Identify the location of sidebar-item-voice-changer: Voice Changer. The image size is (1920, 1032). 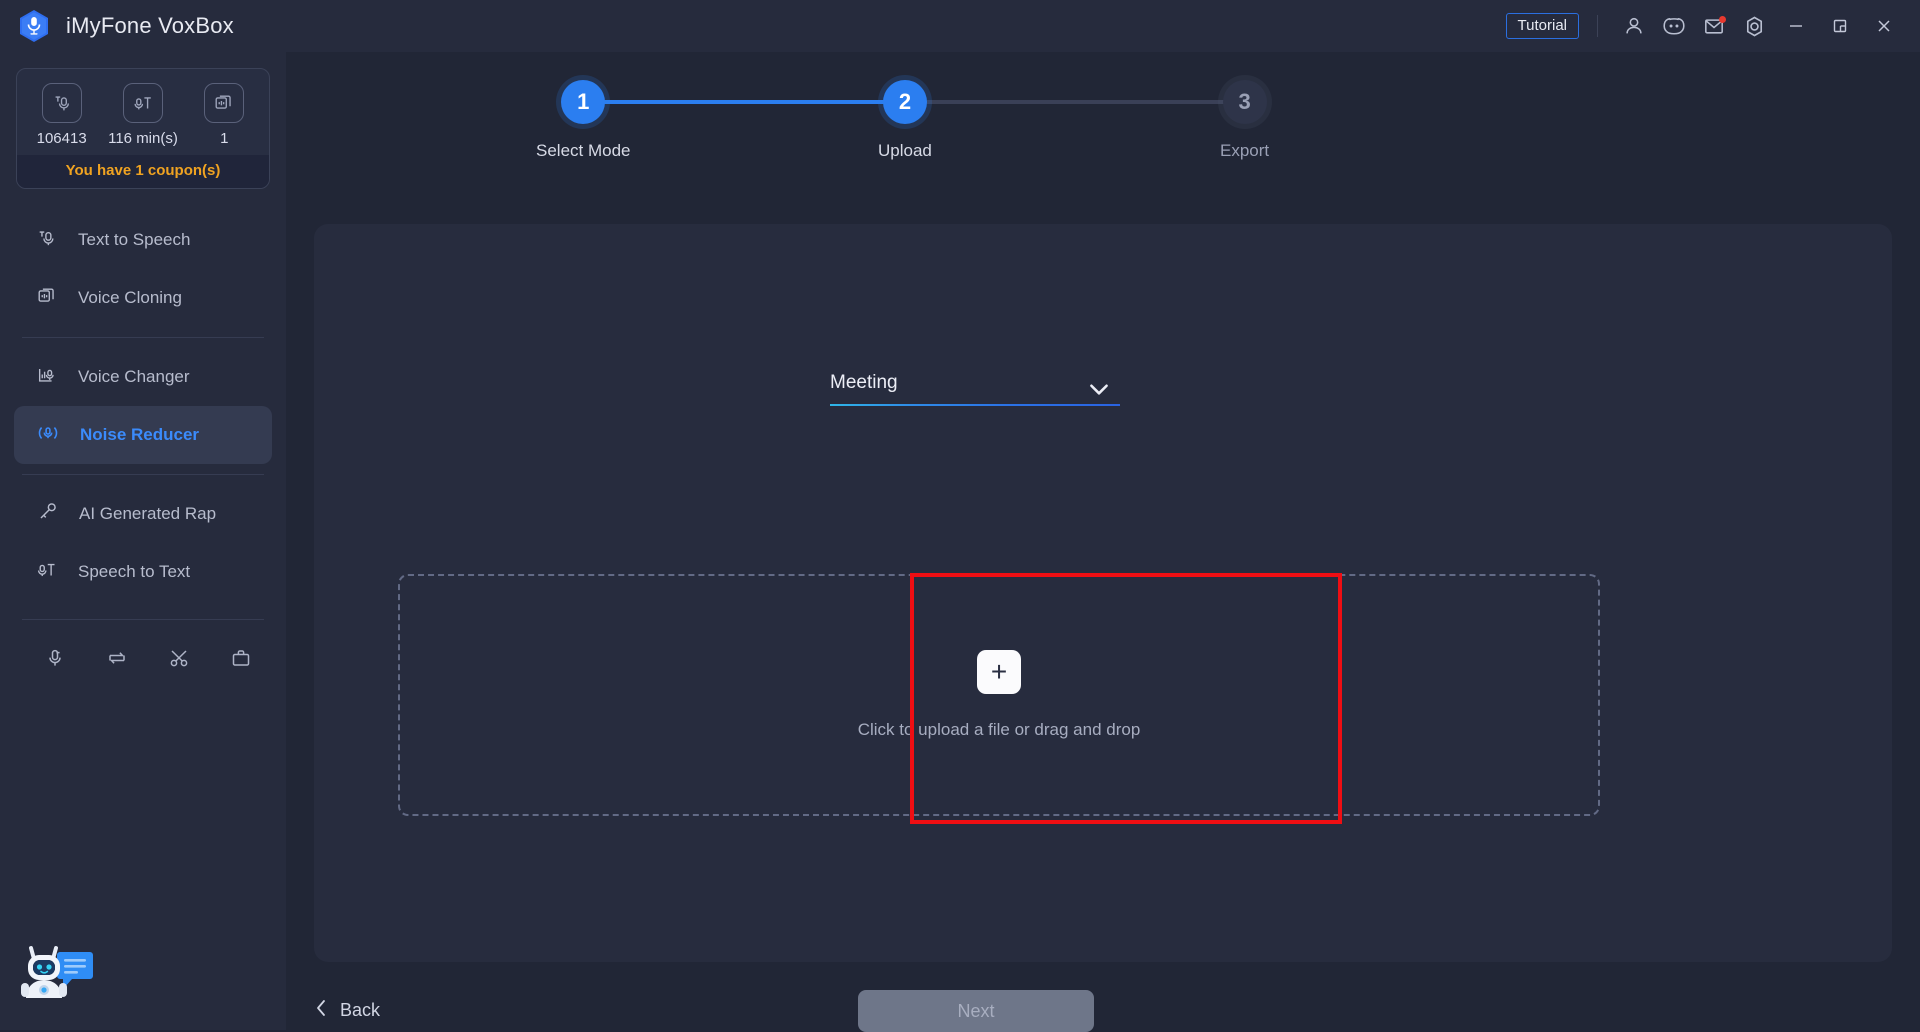
(143, 377).